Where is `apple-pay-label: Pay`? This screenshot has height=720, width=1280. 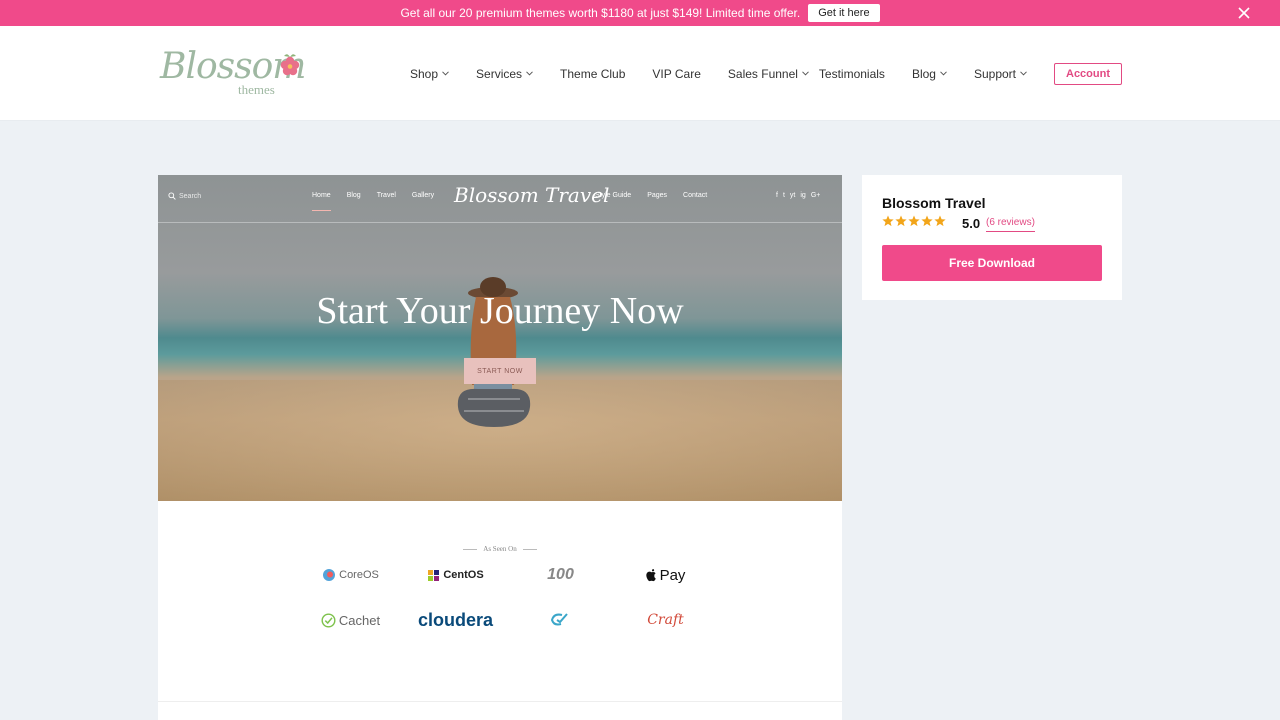 apple-pay-label: Pay is located at coordinates (672, 575).